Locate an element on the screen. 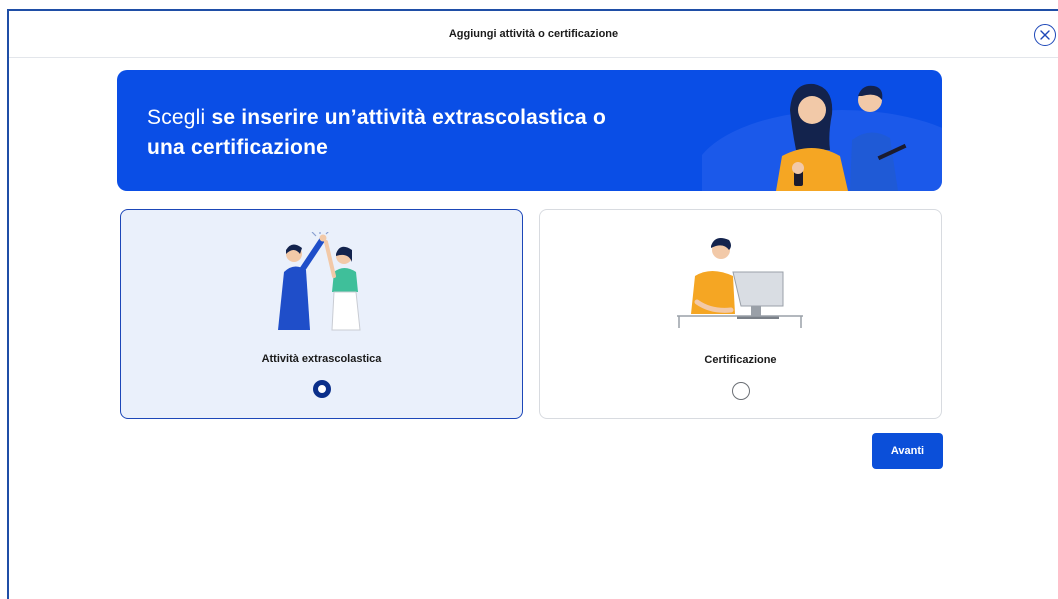  option-card-extracurricular: Attività extrascolastica is located at coordinates (321, 314).